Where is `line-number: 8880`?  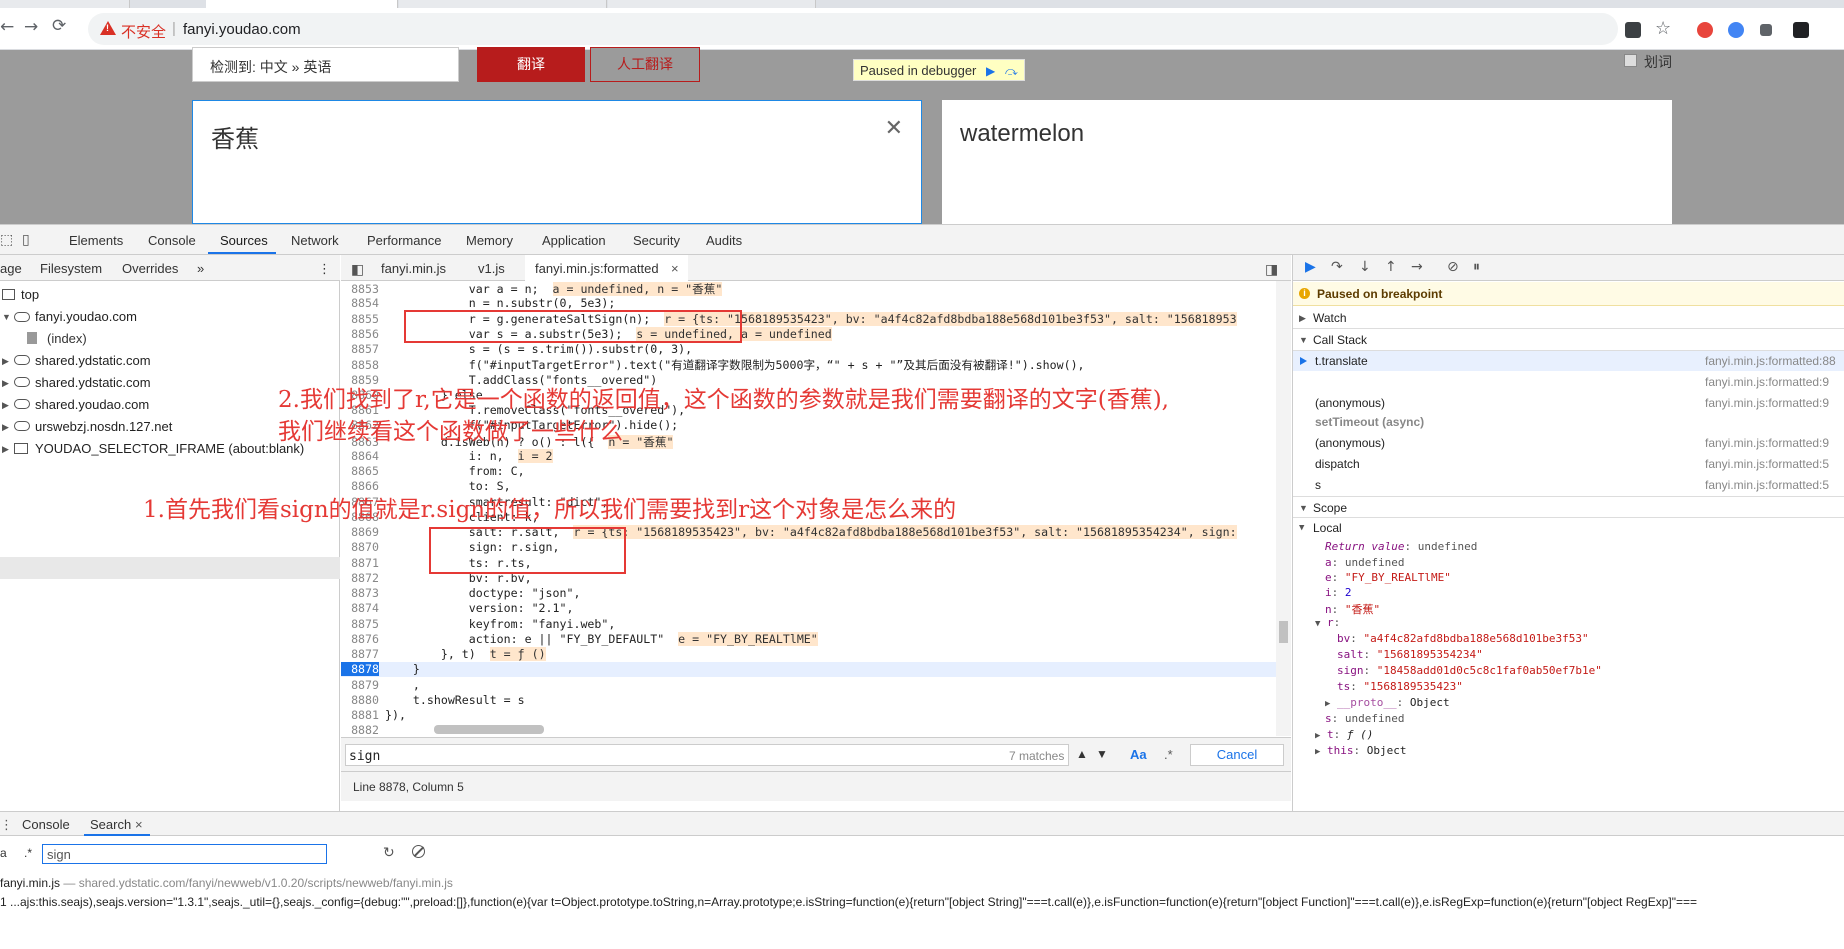
line-number: 8880 is located at coordinates (360, 700).